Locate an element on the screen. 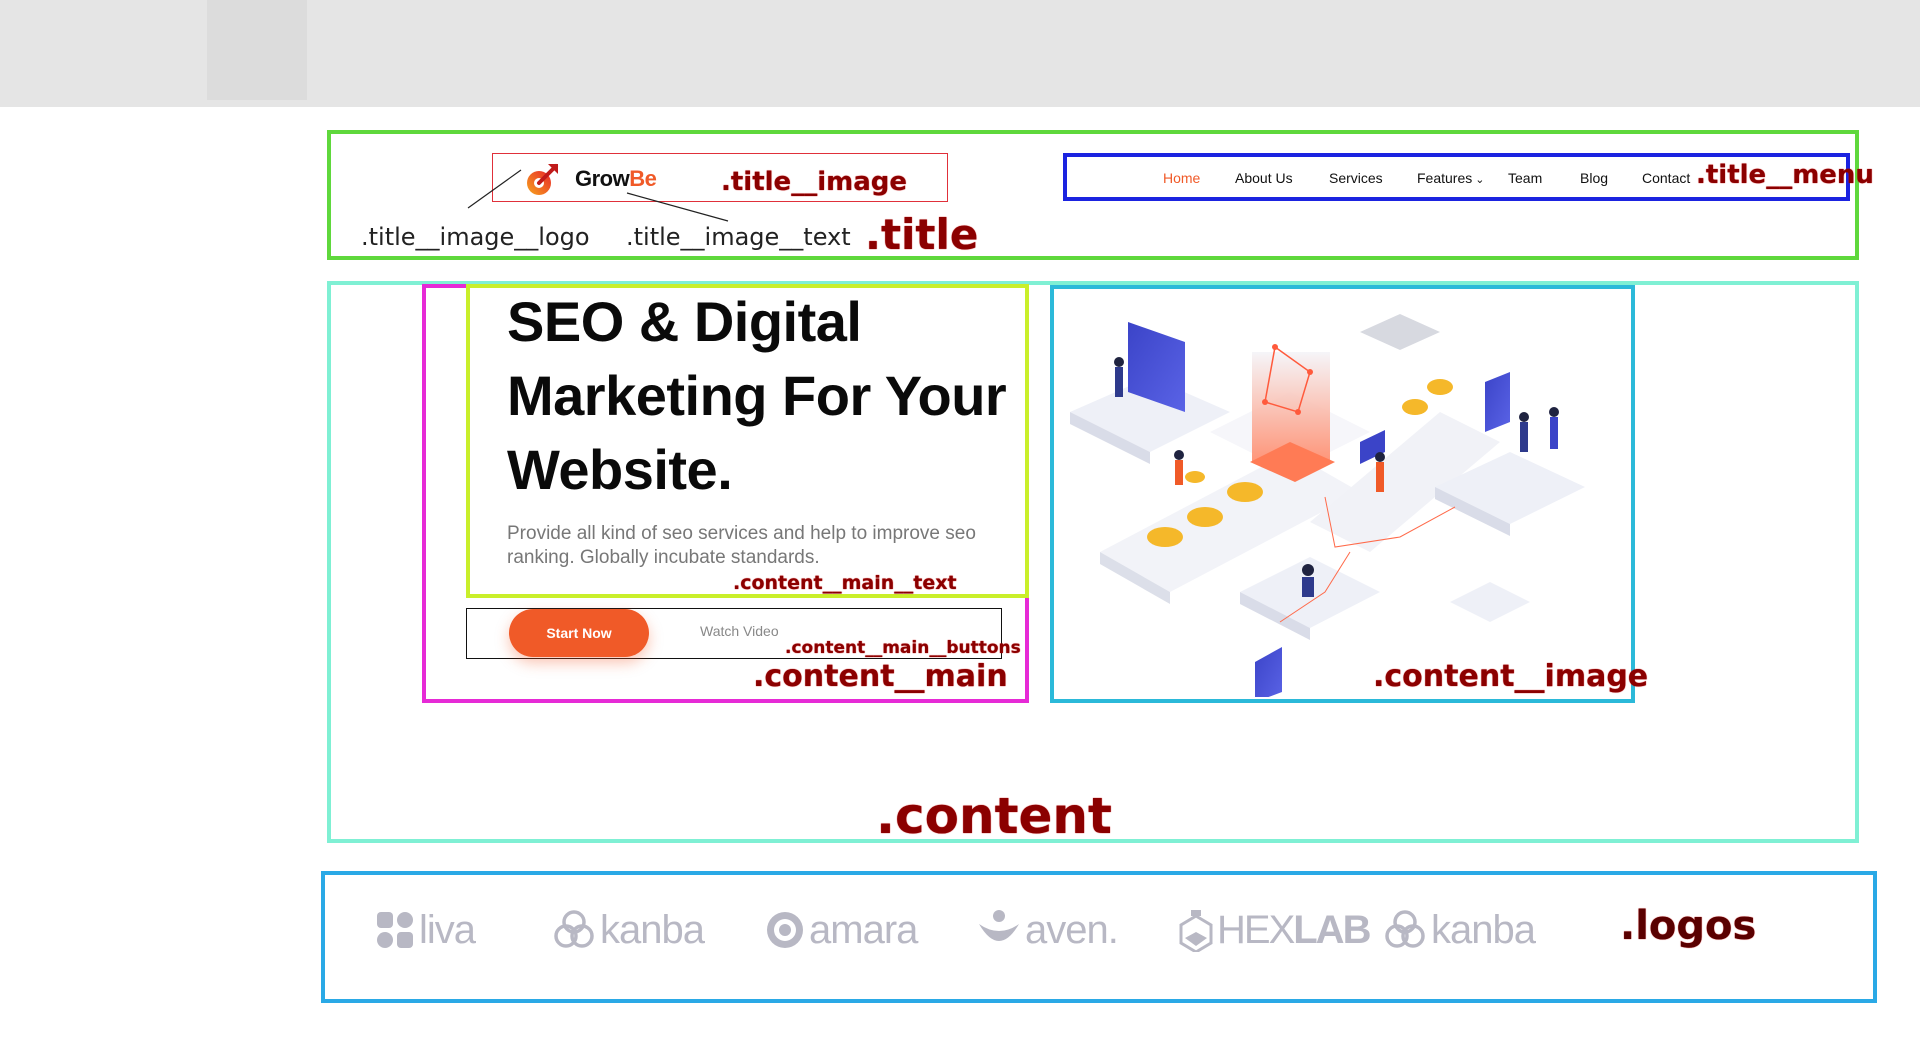  annotation-title-image: .title__image is located at coordinates (814, 182).